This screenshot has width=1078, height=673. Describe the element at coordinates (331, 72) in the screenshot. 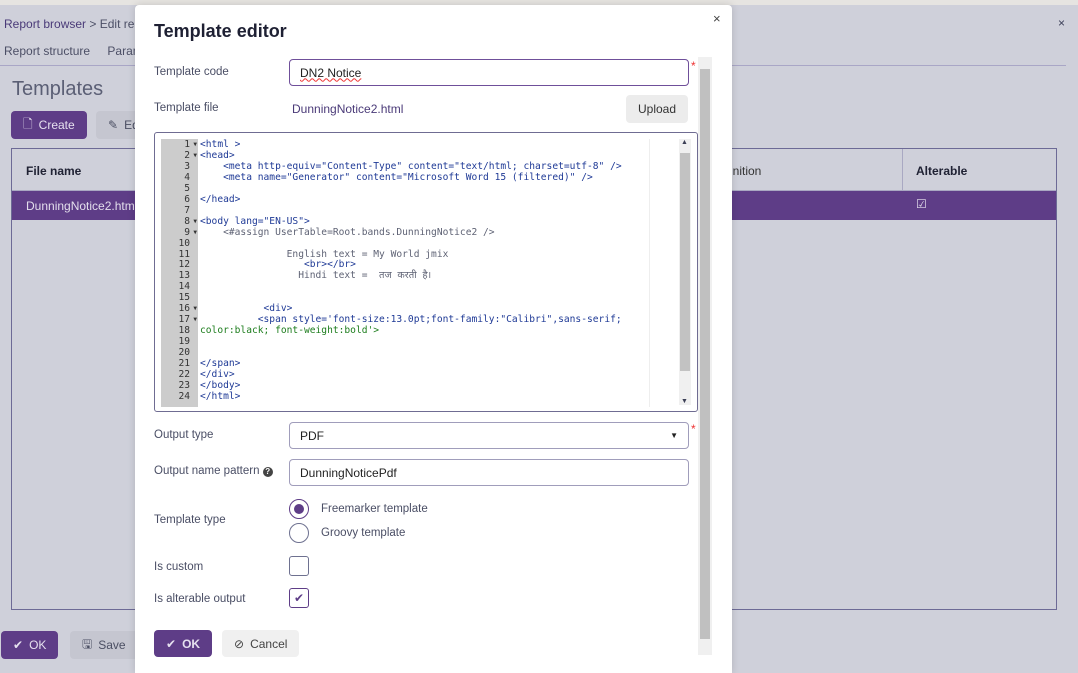

I see `template-code-value: DN2 Notice` at that location.